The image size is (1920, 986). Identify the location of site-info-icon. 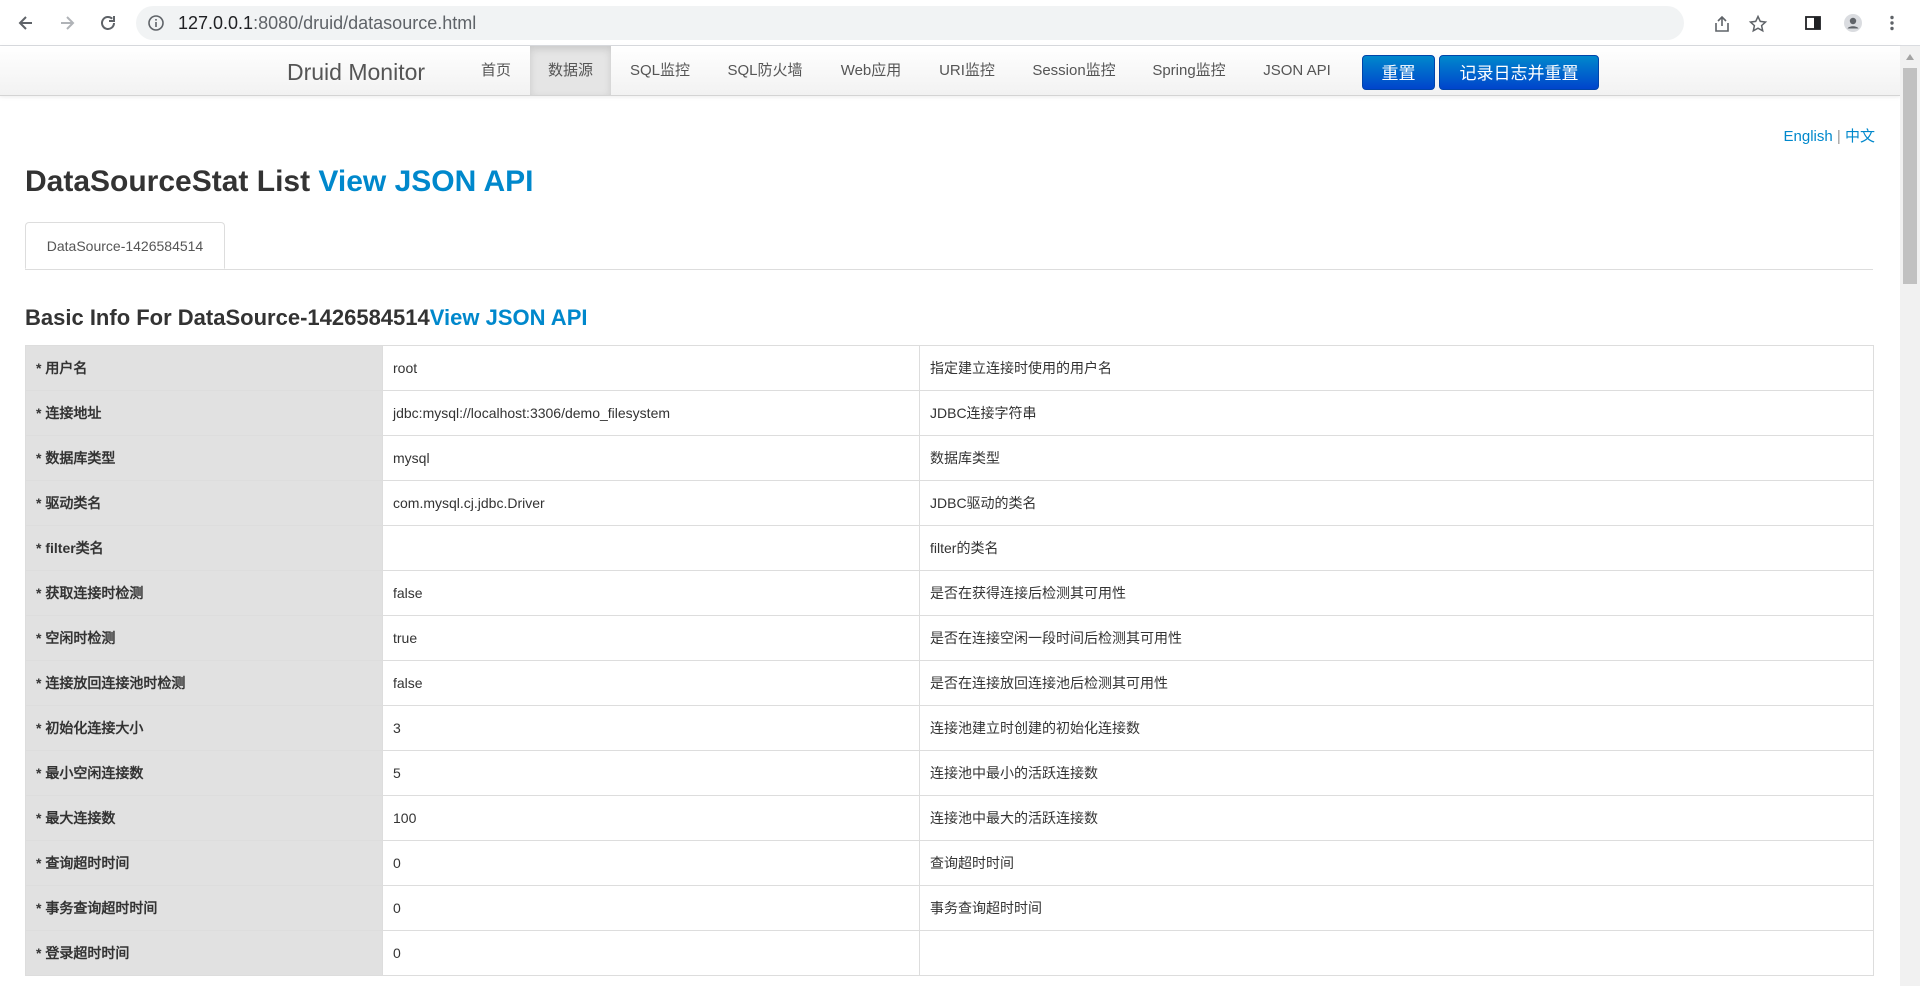
(156, 23).